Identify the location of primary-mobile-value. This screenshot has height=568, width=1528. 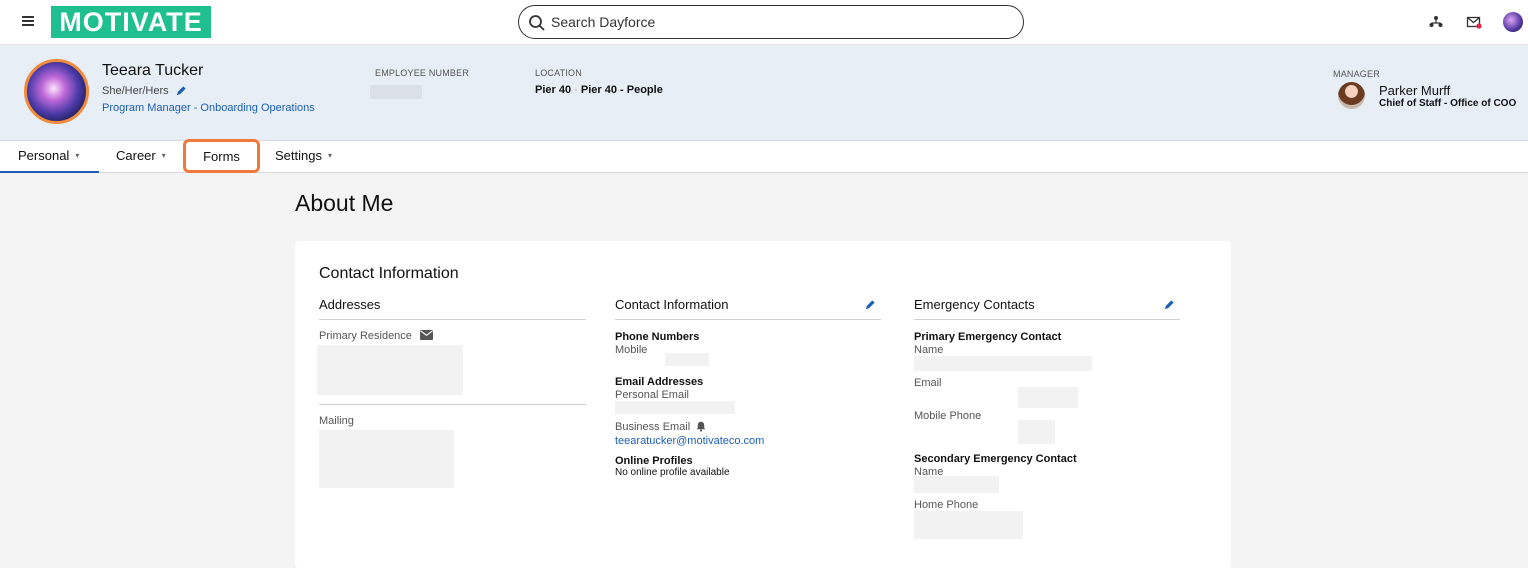
(1036, 432).